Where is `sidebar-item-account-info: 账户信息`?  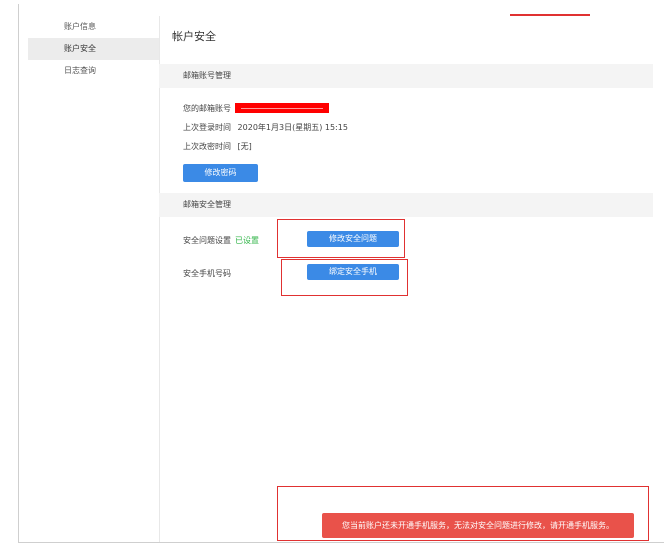
sidebar-item-account-info: 账户信息 is located at coordinates (93, 27).